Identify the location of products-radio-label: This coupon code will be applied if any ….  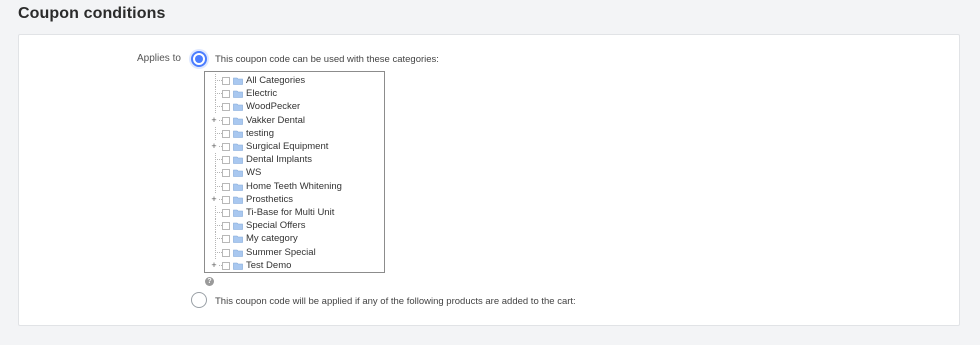
(395, 301).